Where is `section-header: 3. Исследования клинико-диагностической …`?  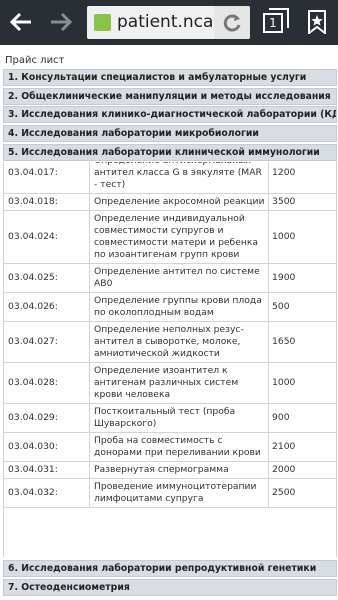 section-header: 3. Исследования клинико-диагностической … is located at coordinates (170, 115).